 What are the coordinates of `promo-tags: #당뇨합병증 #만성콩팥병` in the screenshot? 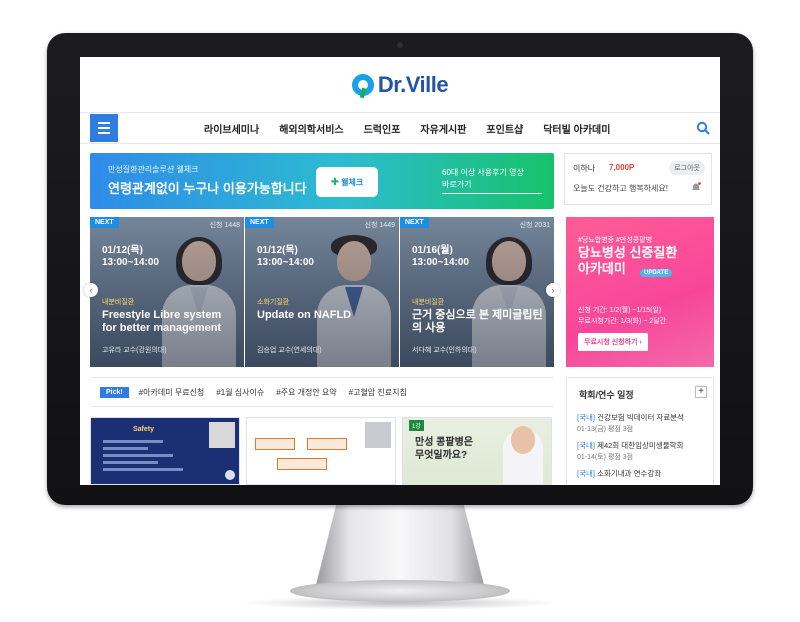 It's located at (615, 240).